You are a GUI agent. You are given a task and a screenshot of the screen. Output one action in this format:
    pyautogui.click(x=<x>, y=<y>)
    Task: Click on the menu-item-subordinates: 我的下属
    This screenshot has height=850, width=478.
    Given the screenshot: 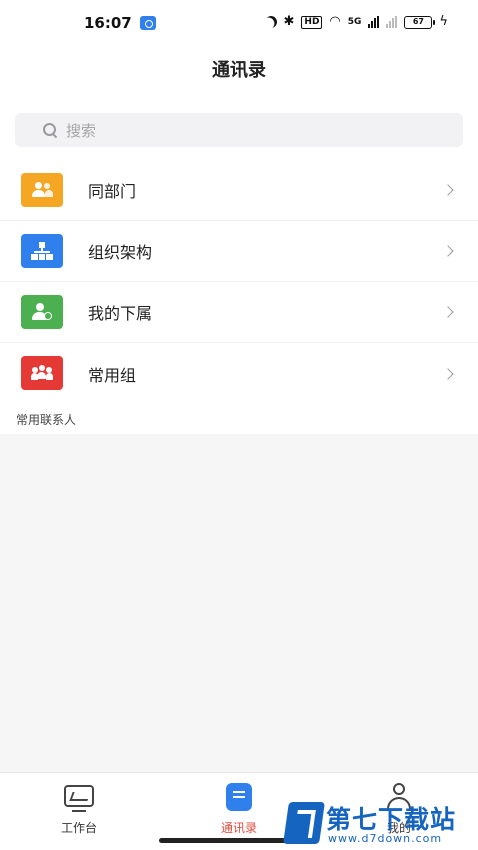 What is the action you would take?
    pyautogui.click(x=239, y=312)
    